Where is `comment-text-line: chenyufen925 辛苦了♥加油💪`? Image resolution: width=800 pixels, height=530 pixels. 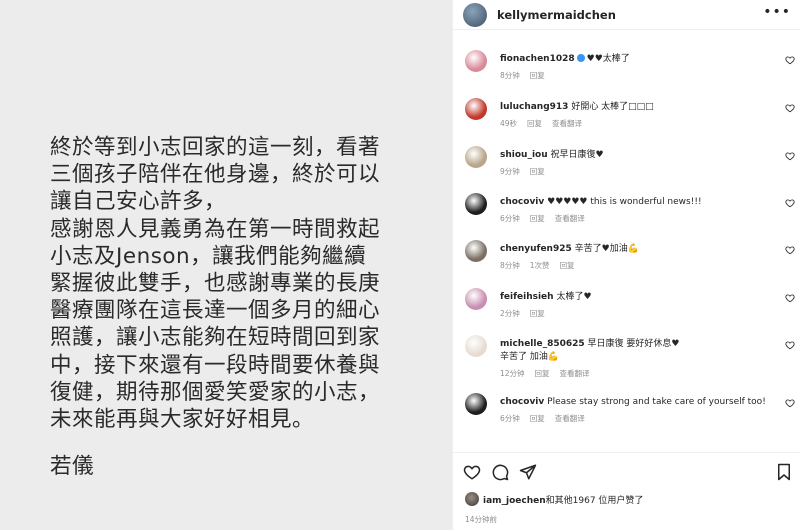
comment-text-line: chenyufen925 辛苦了♥加油💪 is located at coordinates (640, 249).